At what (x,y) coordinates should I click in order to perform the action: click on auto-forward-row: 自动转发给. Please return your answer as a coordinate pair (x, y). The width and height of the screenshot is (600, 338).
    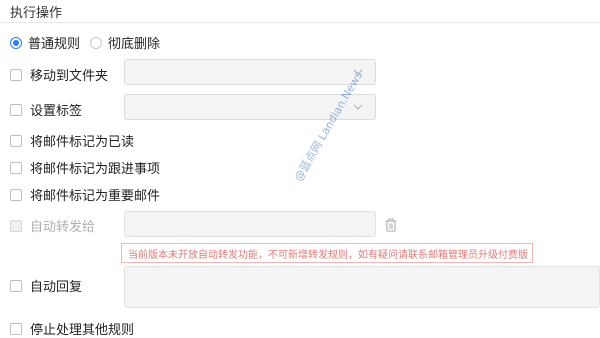
    Looking at the image, I should click on (52, 225).